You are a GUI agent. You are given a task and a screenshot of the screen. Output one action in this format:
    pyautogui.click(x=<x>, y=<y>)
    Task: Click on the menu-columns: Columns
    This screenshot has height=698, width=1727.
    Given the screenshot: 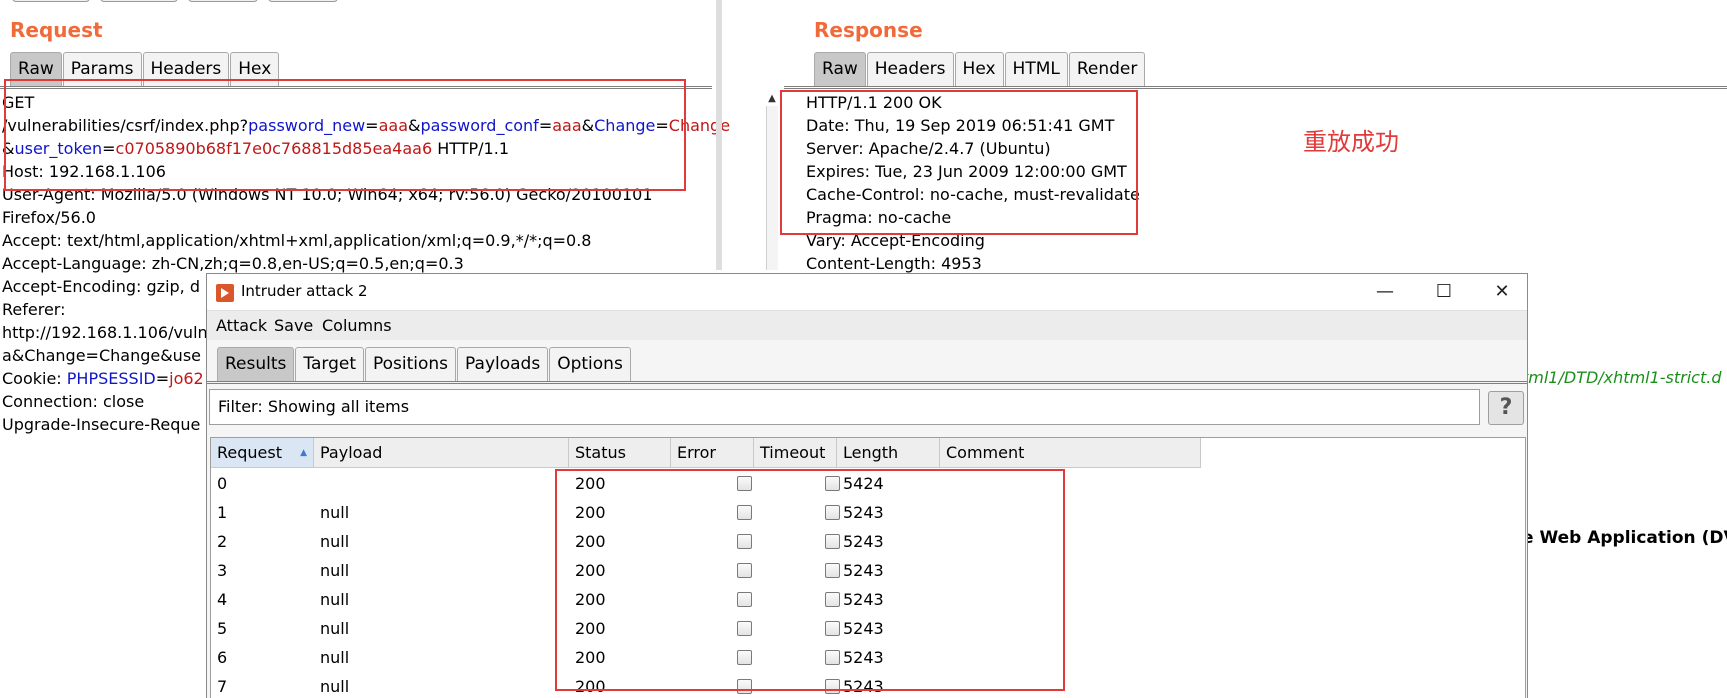 What is the action you would take?
    pyautogui.click(x=357, y=325)
    